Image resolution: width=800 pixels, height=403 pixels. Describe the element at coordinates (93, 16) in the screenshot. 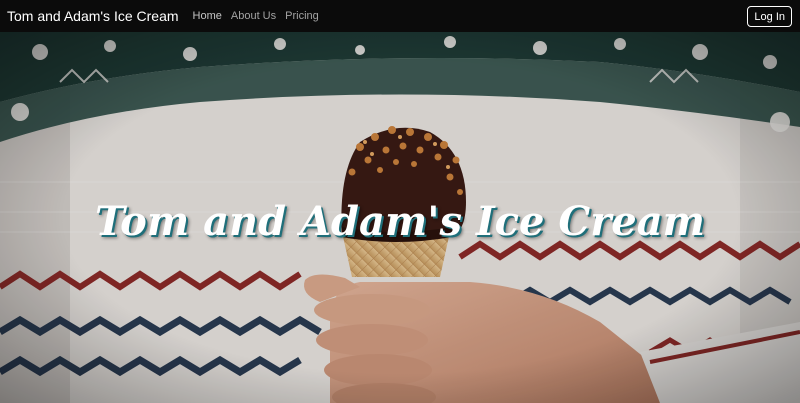

I see `brand-link: Tom and Adam's Ice Cream` at that location.